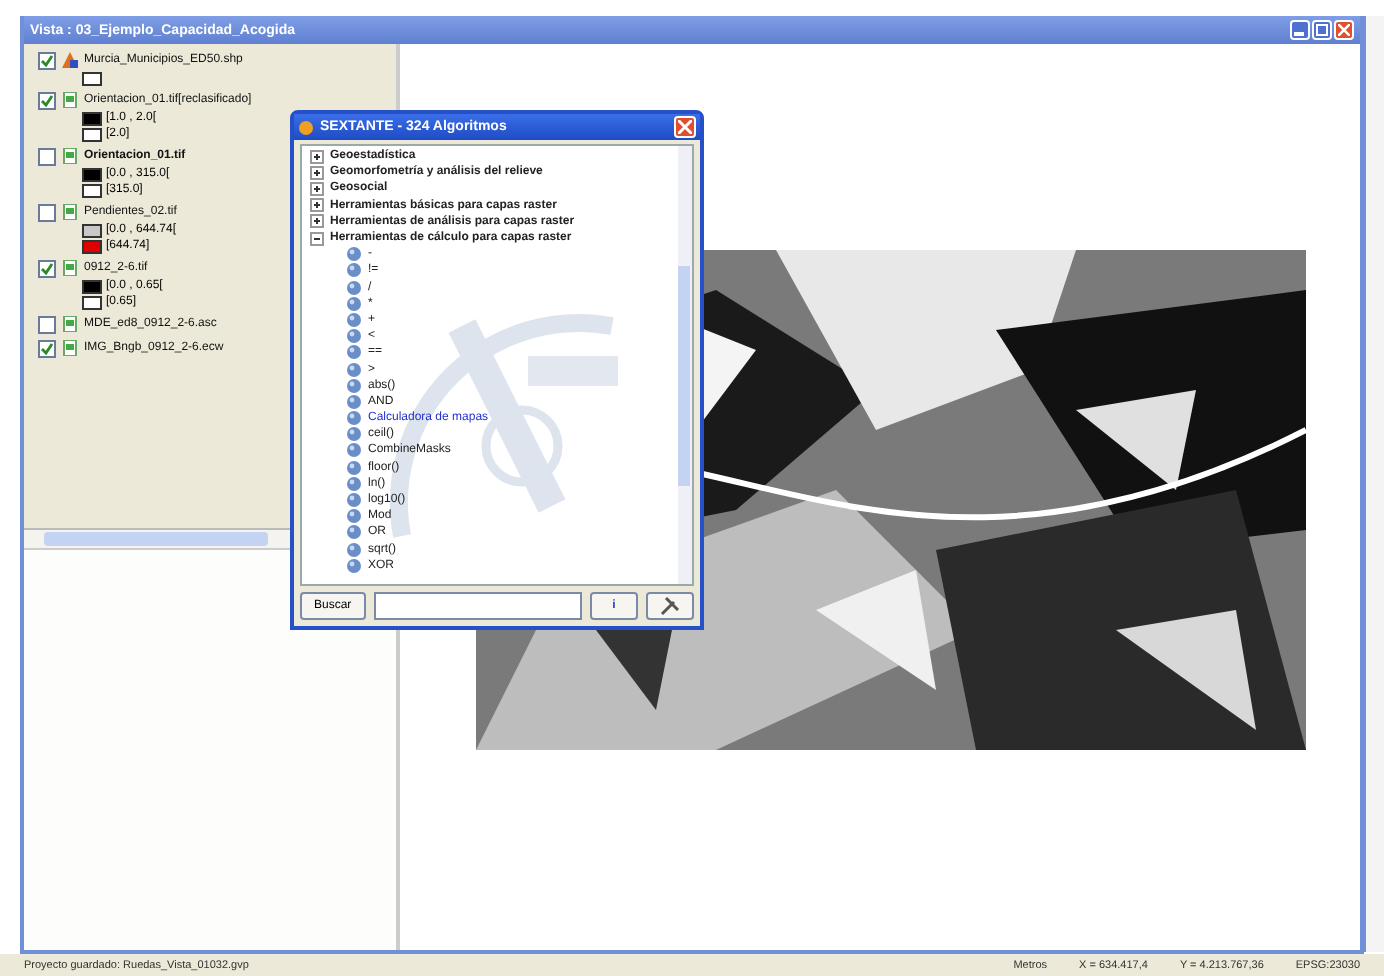 The height and width of the screenshot is (976, 1384). I want to click on vector-layer-icon, so click(70, 60).